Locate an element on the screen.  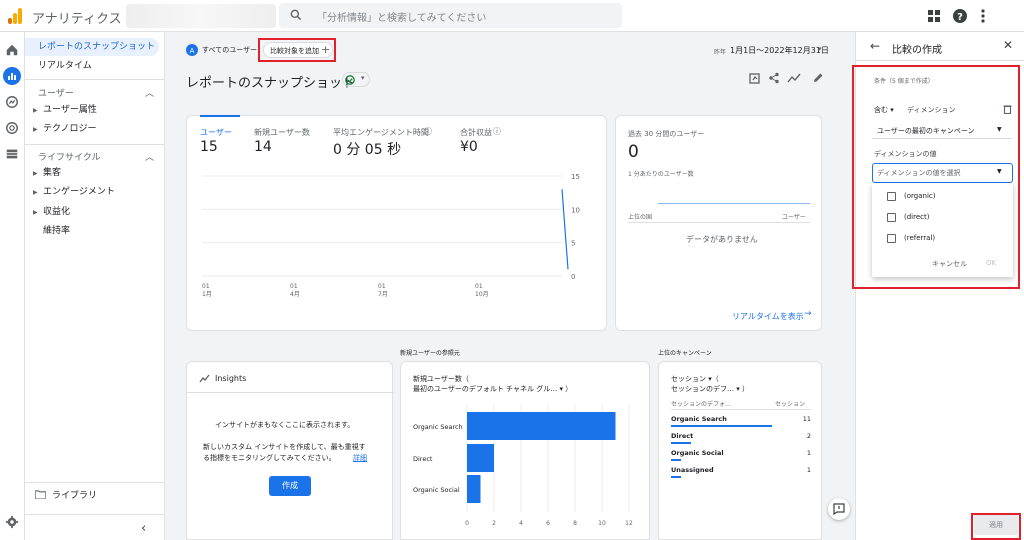
sidebar-item-retention: 維持率 is located at coordinates (92, 231).